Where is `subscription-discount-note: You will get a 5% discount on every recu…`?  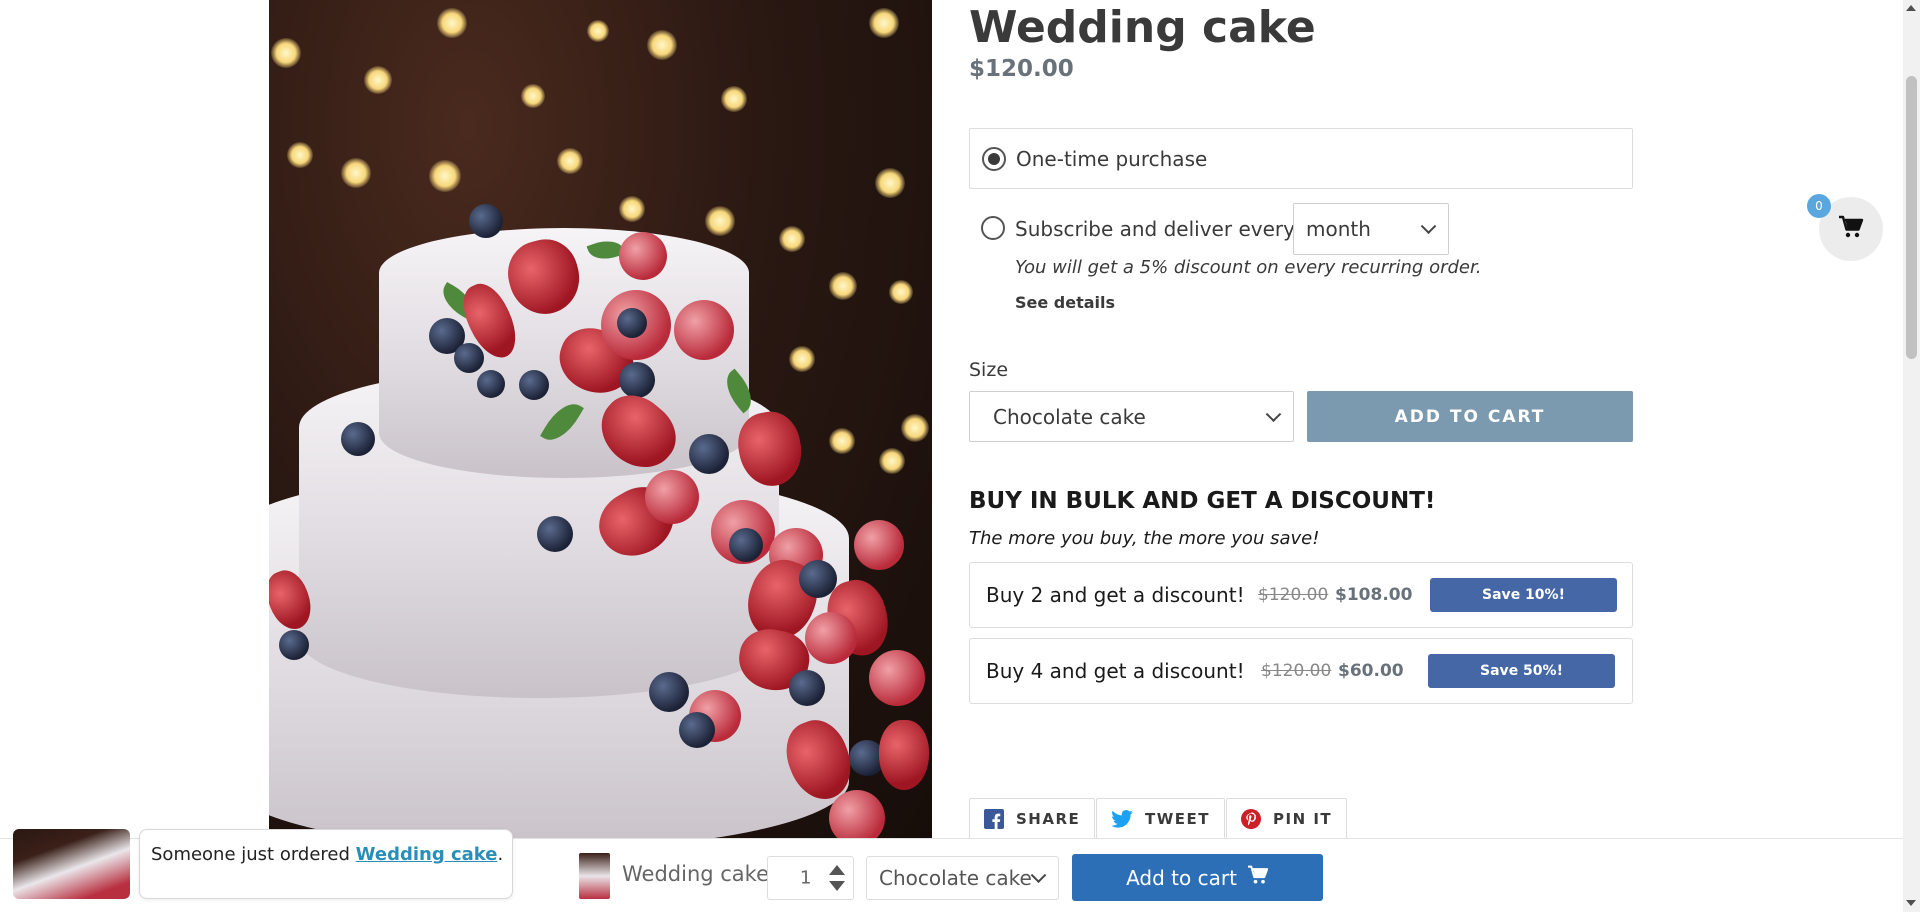 subscription-discount-note: You will get a 5% discount on every recu… is located at coordinates (1248, 267).